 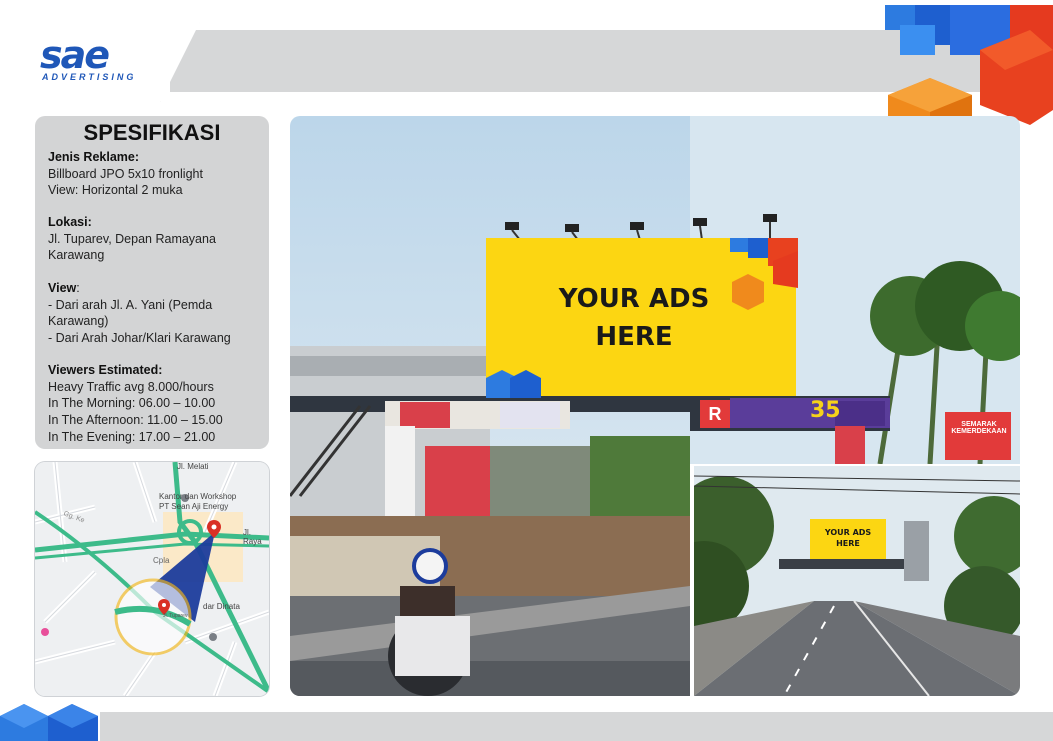 I want to click on spec-viewers-line: In The Evening: 17.00 – 21.00, so click(x=132, y=436).